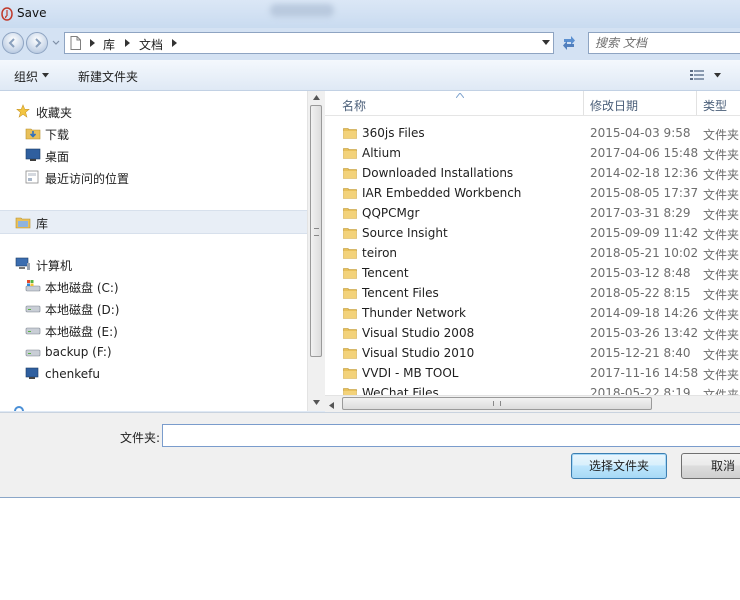 Image resolution: width=740 pixels, height=600 pixels. I want to click on address-row: 库 文档, so click(370, 44).